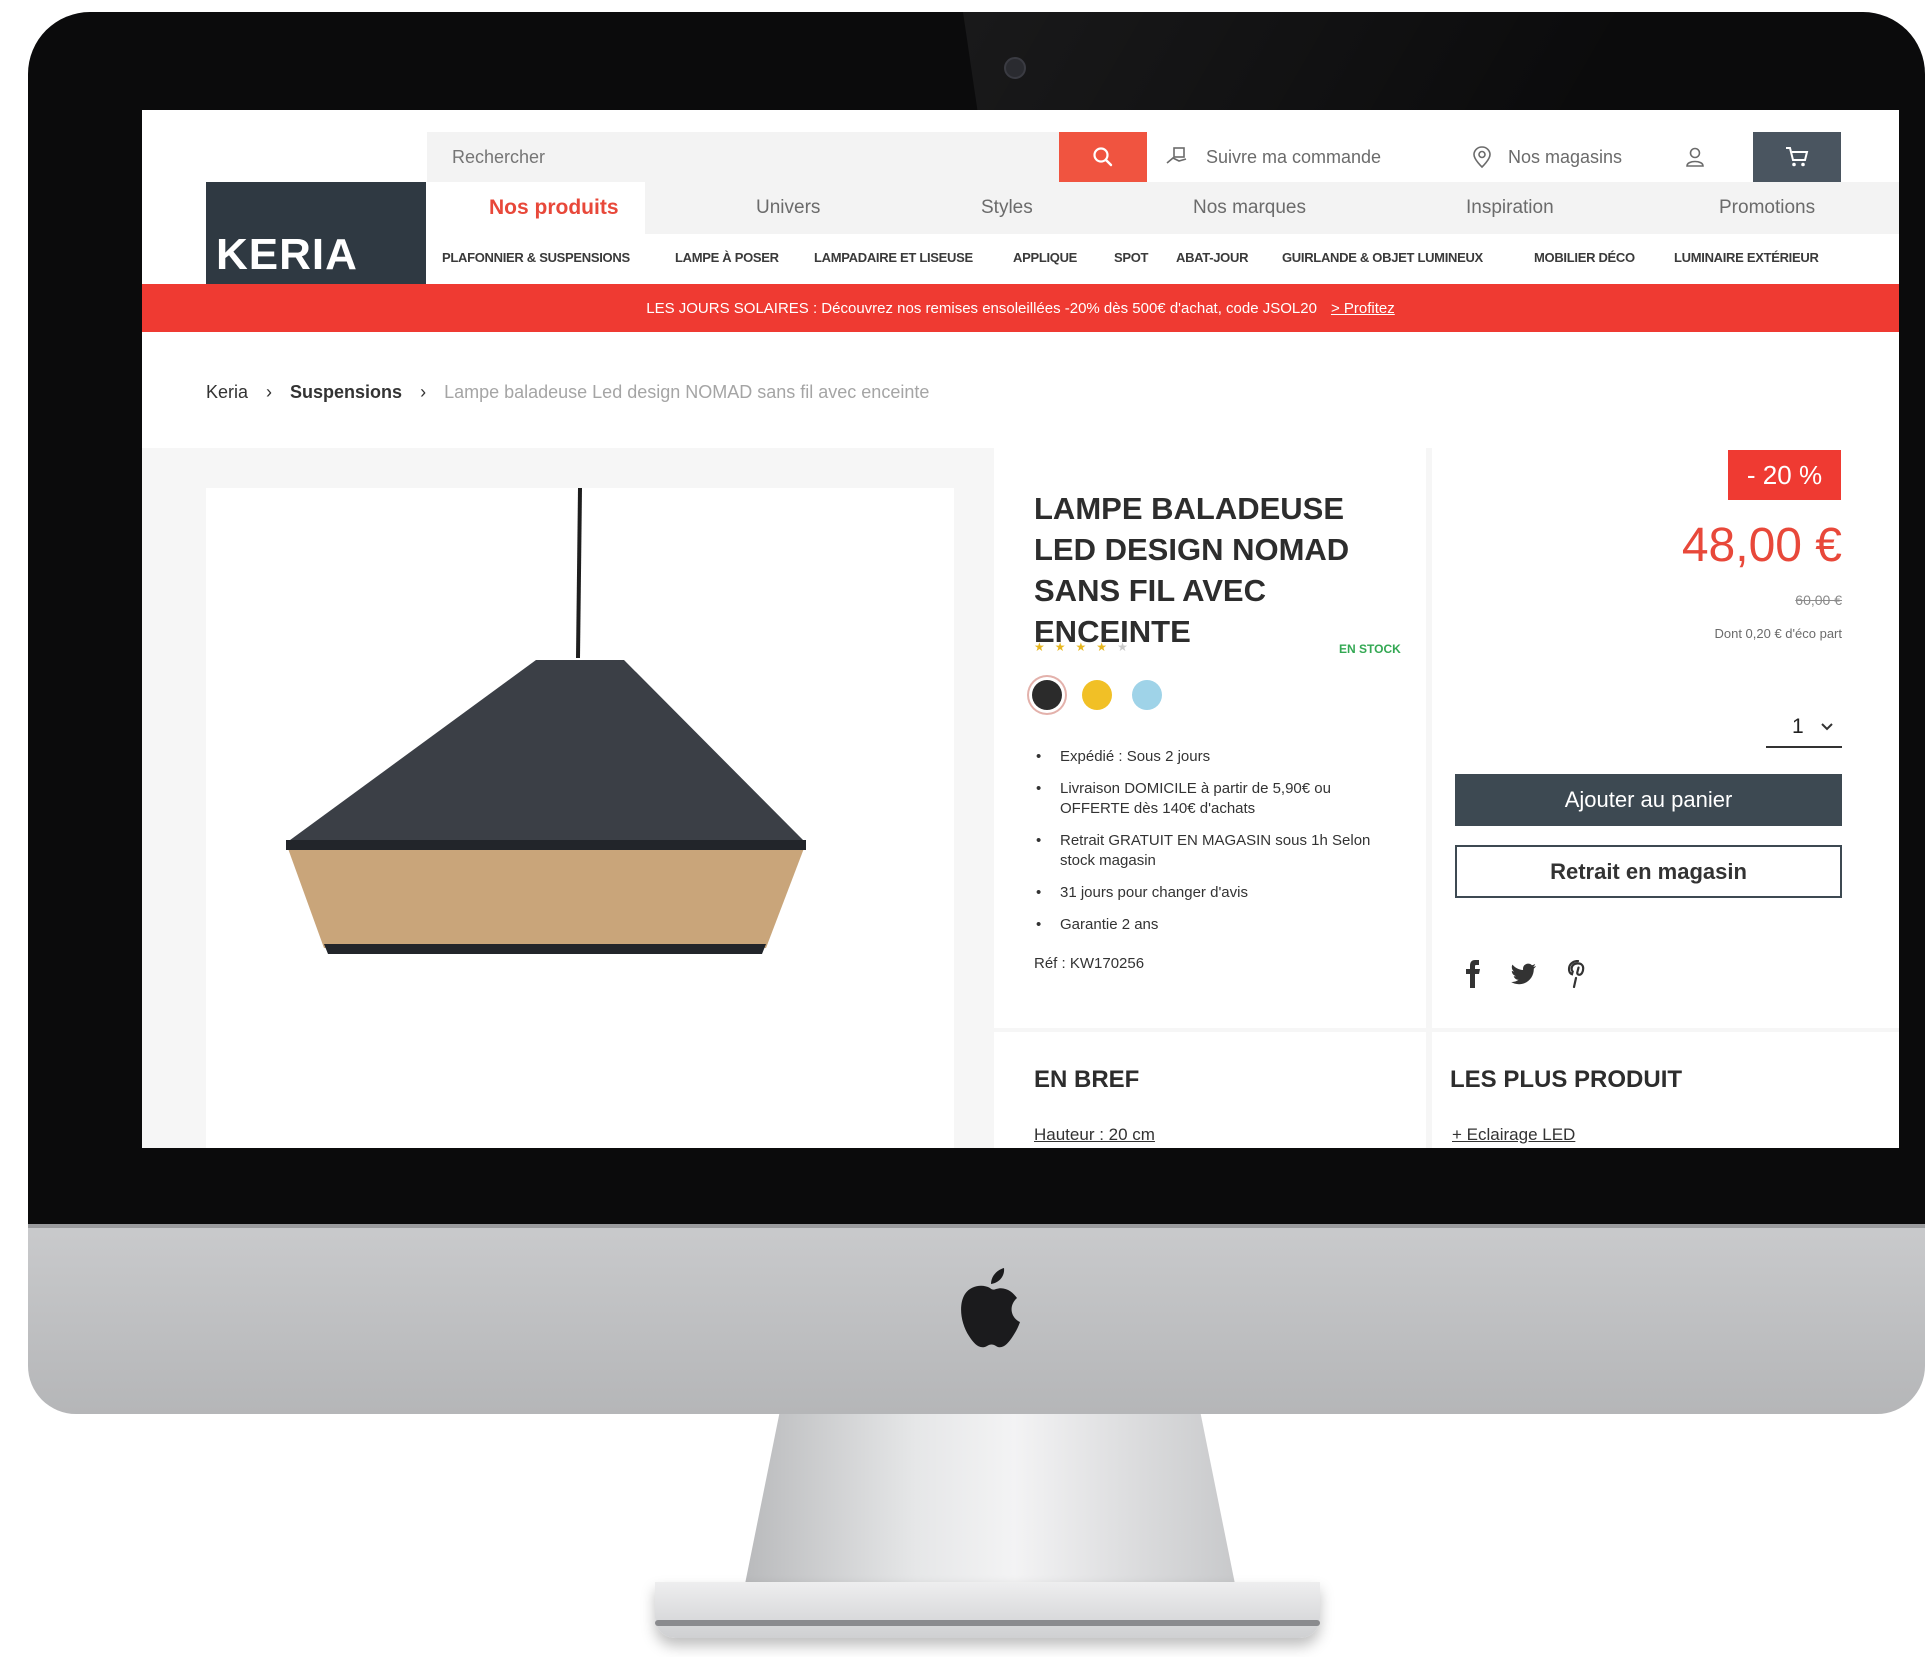  I want to click on social-share, so click(1527, 974).